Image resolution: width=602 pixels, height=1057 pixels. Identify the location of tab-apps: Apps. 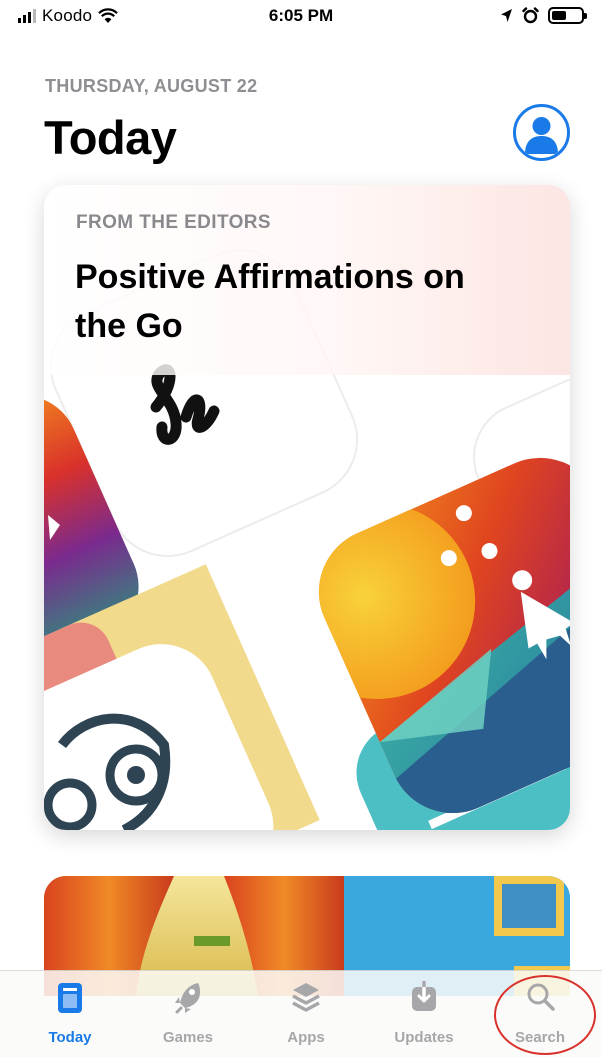
(306, 1015).